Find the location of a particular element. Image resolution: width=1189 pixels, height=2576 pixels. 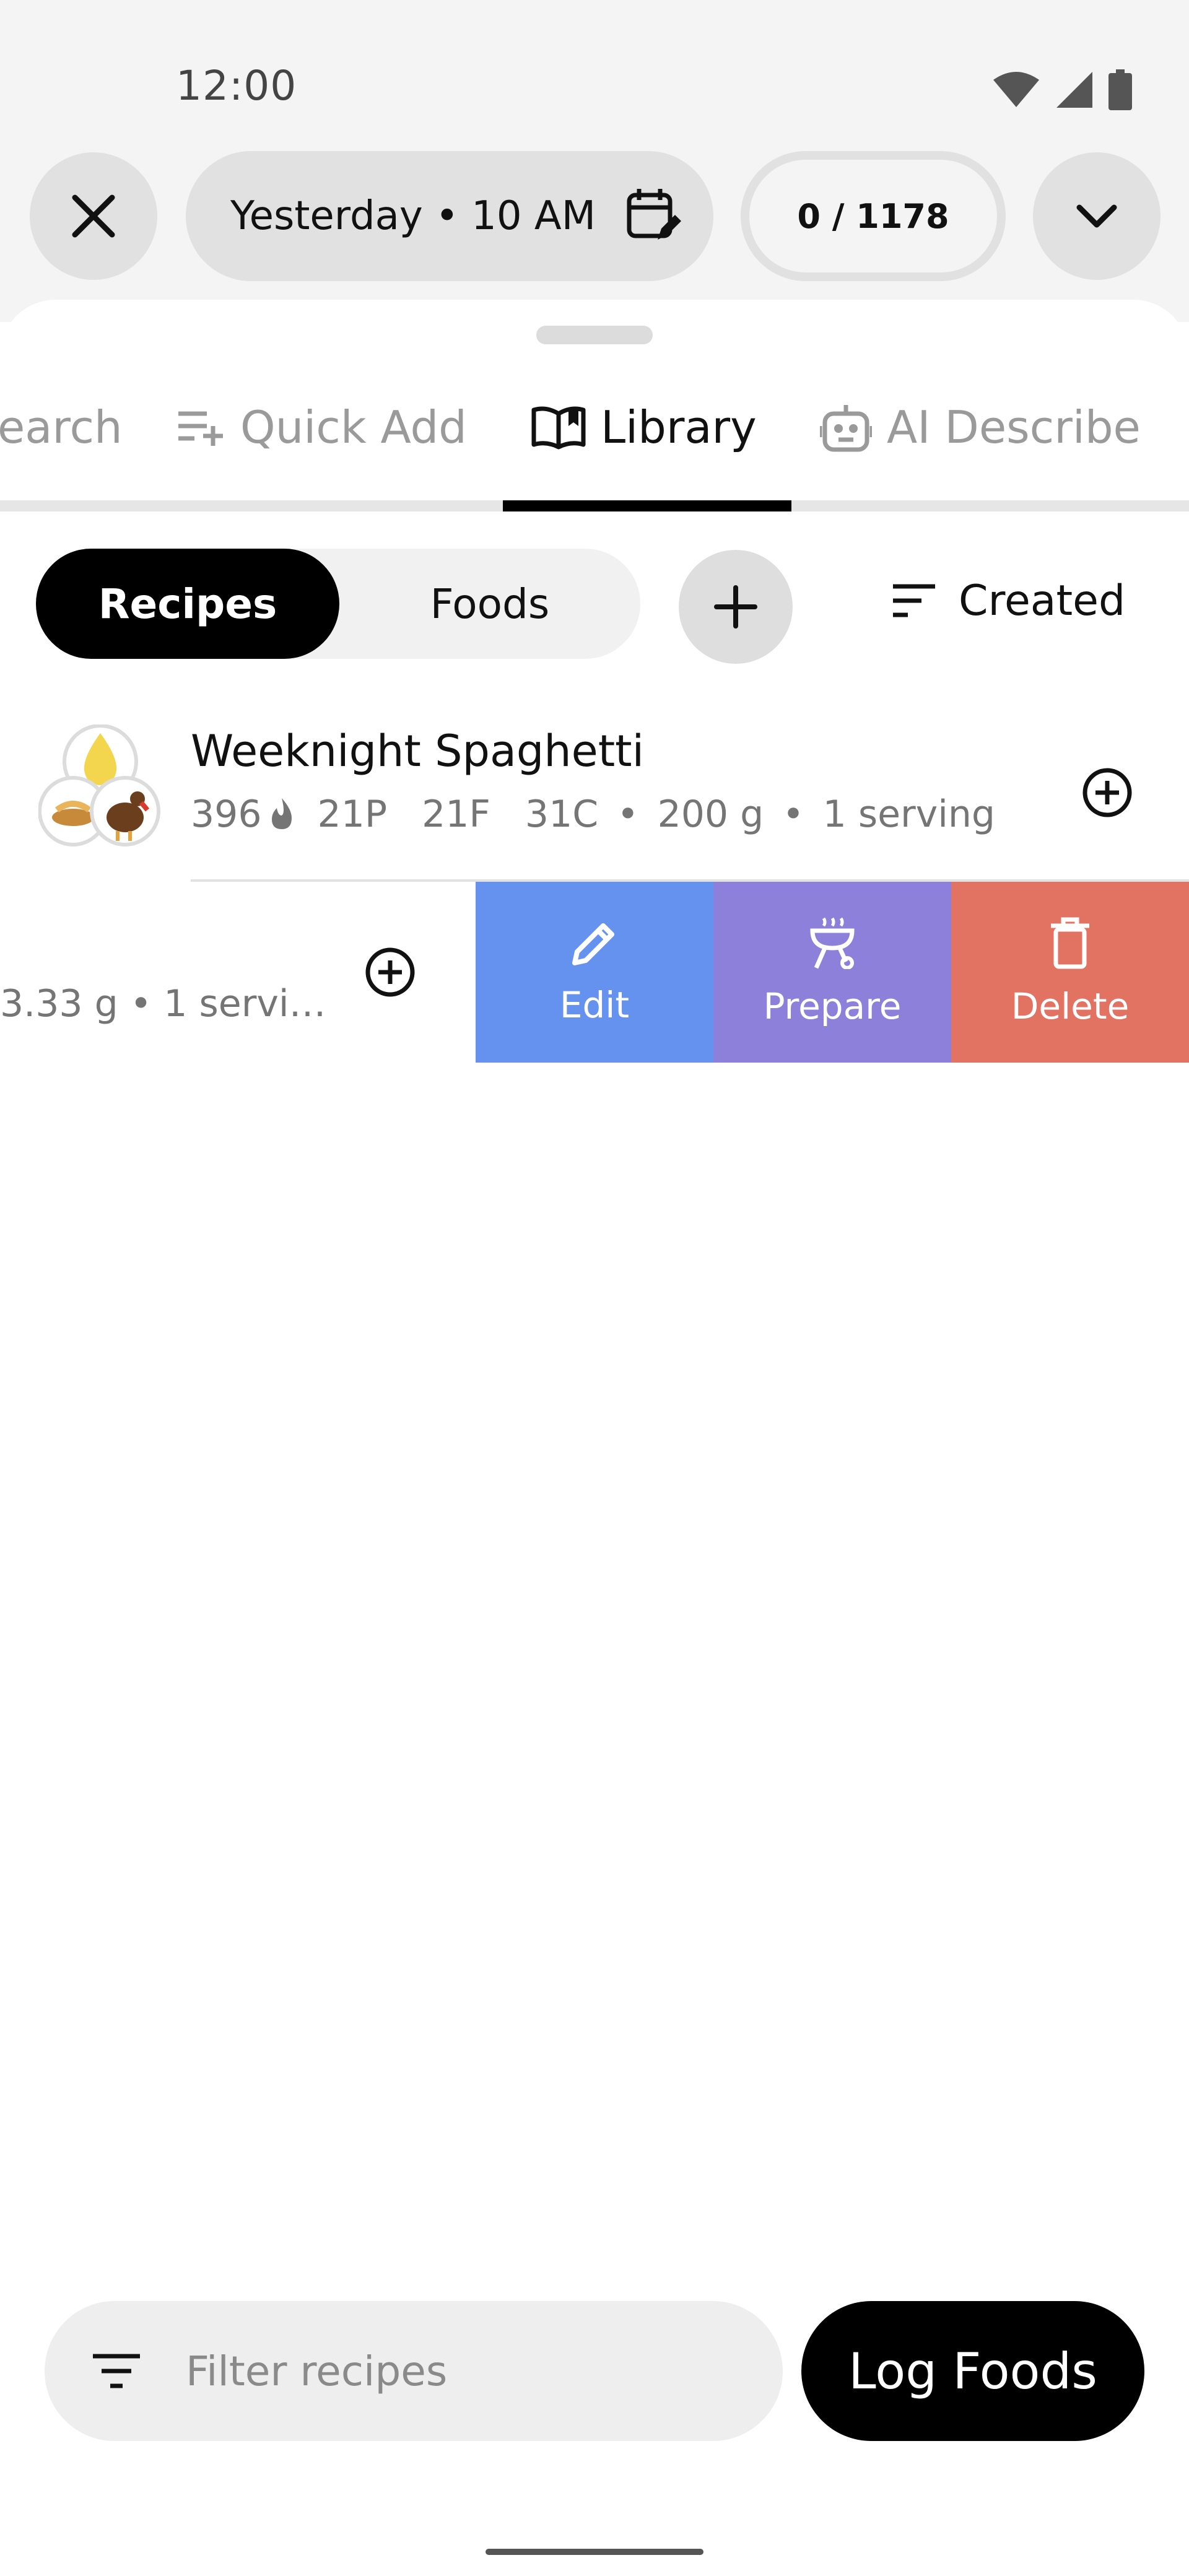

recipe-calories: 396 is located at coordinates (226, 814).